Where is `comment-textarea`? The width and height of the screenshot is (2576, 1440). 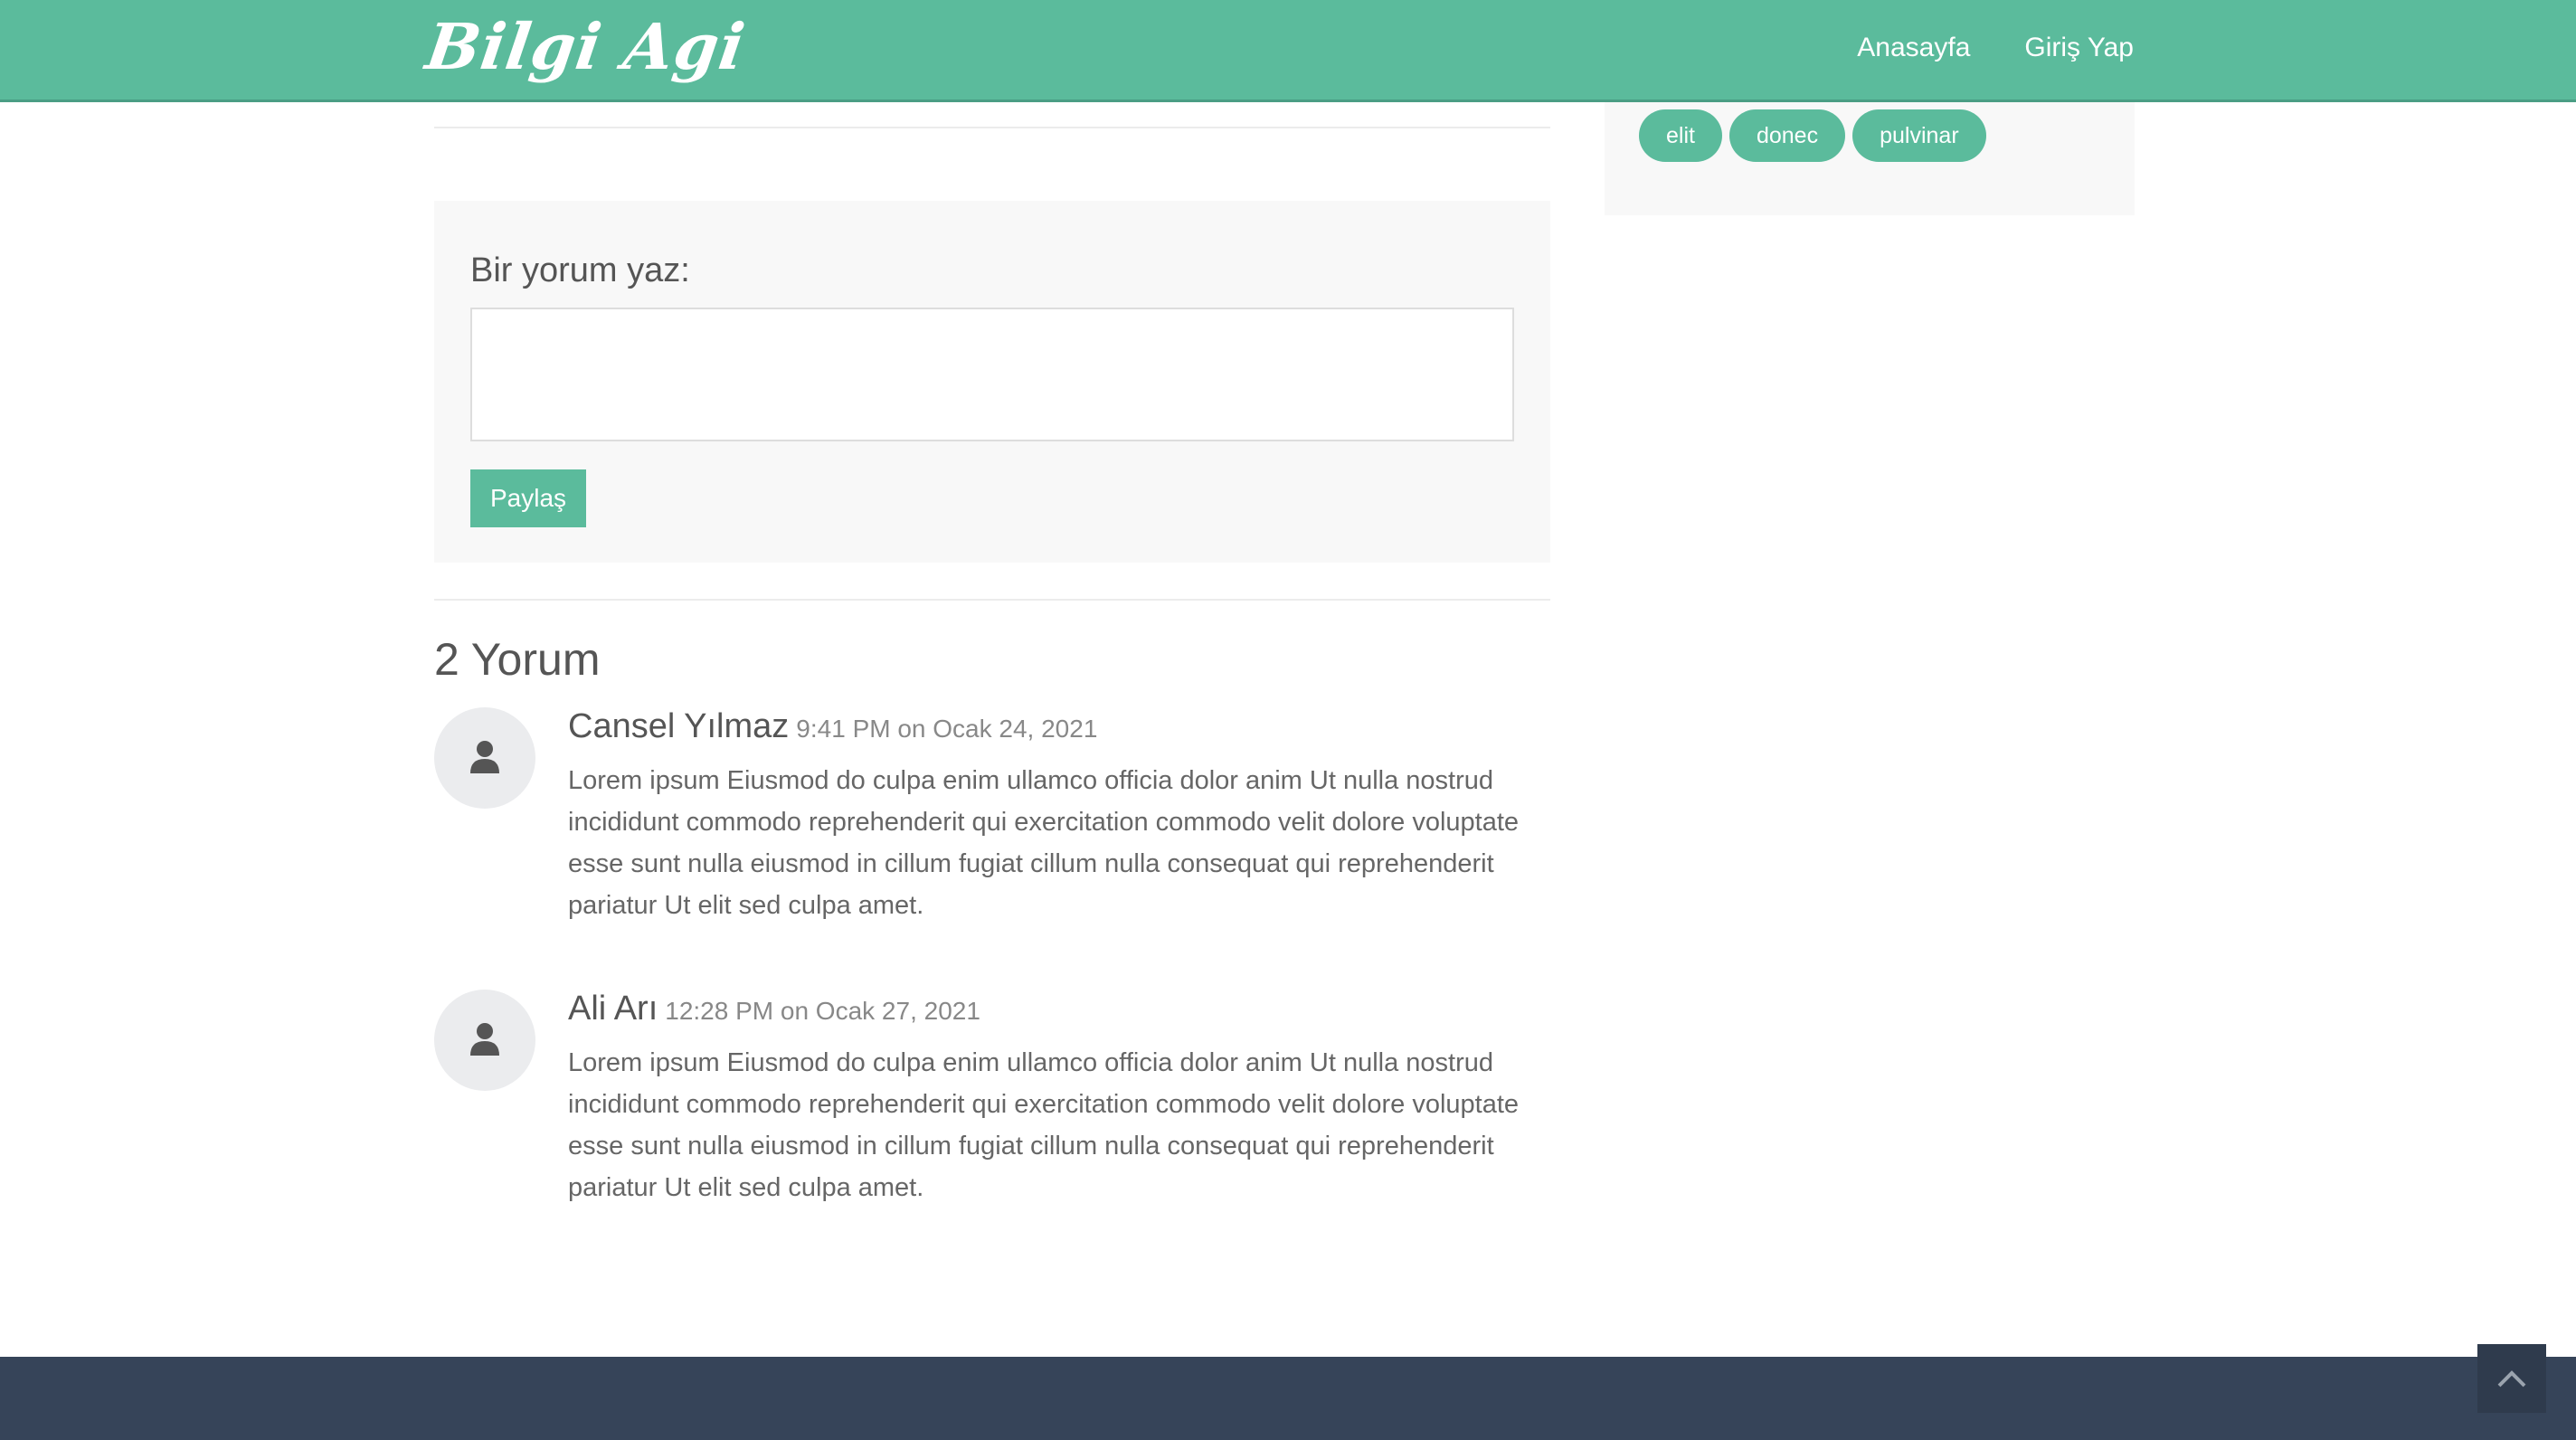 comment-textarea is located at coordinates (992, 374).